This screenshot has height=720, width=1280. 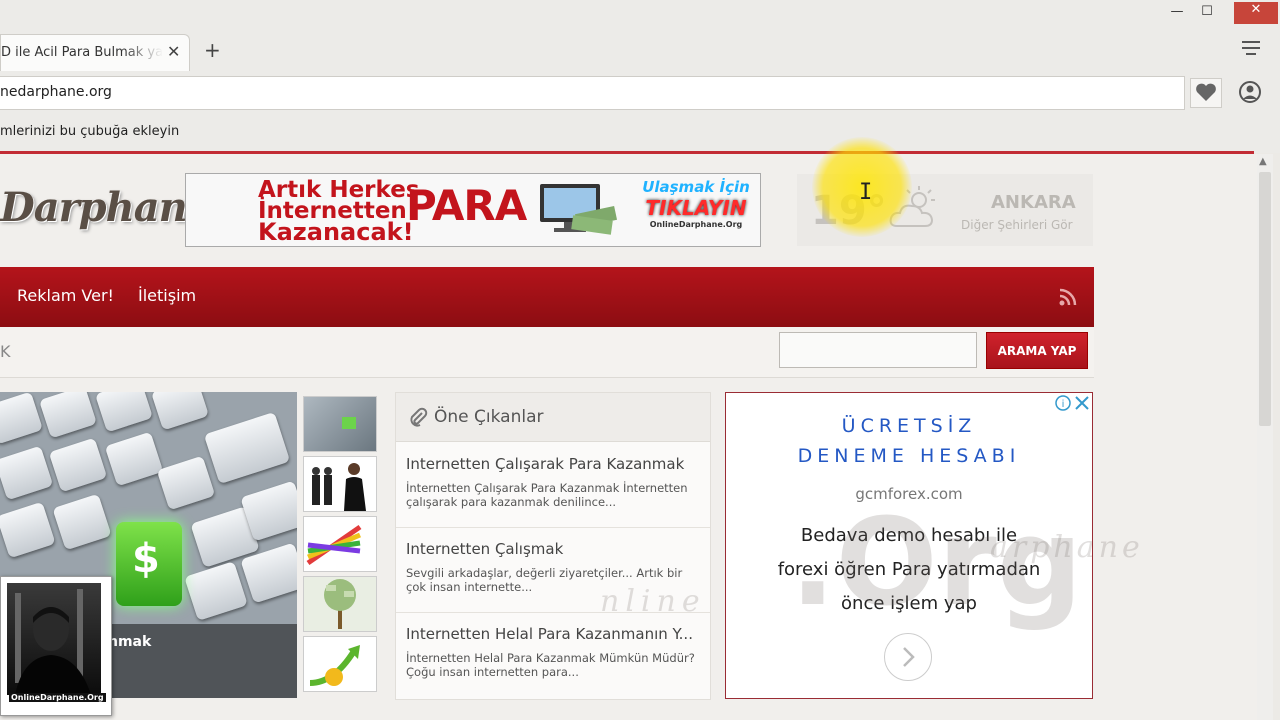 I want to click on slider-caption: nmak, so click(x=129, y=642).